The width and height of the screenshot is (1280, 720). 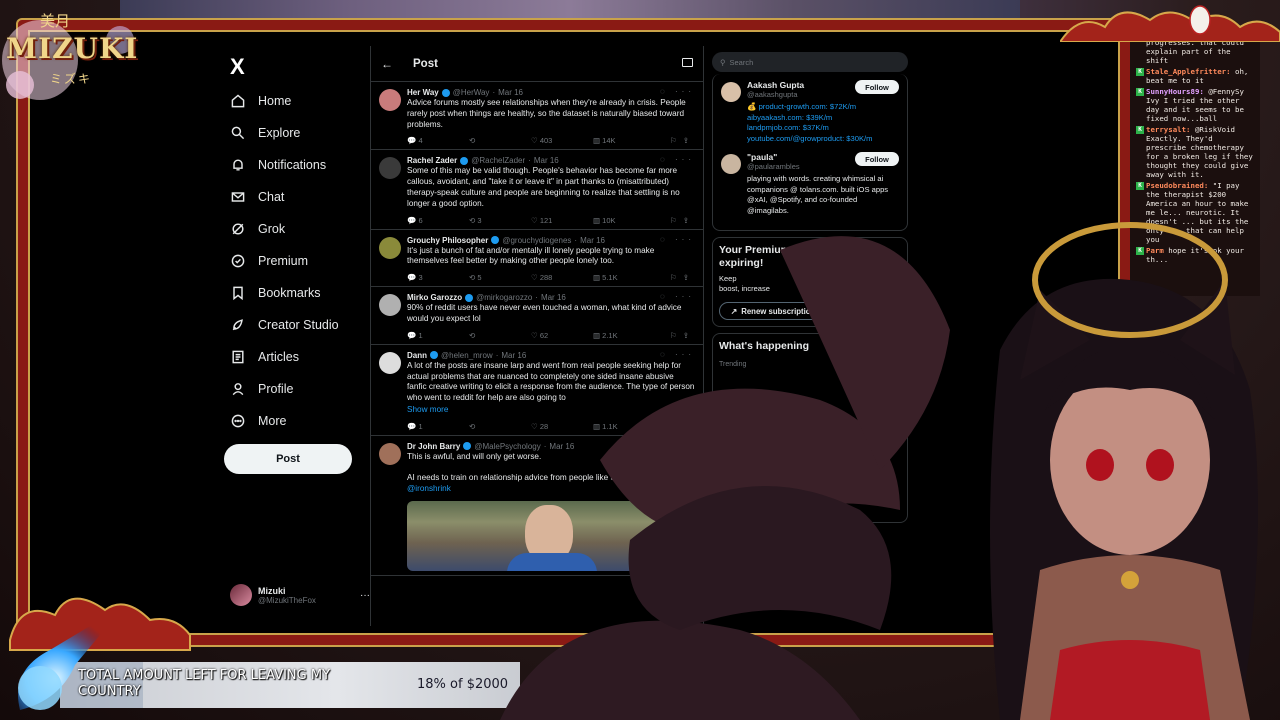 I want to click on like-button: ♡ 28, so click(x=562, y=426).